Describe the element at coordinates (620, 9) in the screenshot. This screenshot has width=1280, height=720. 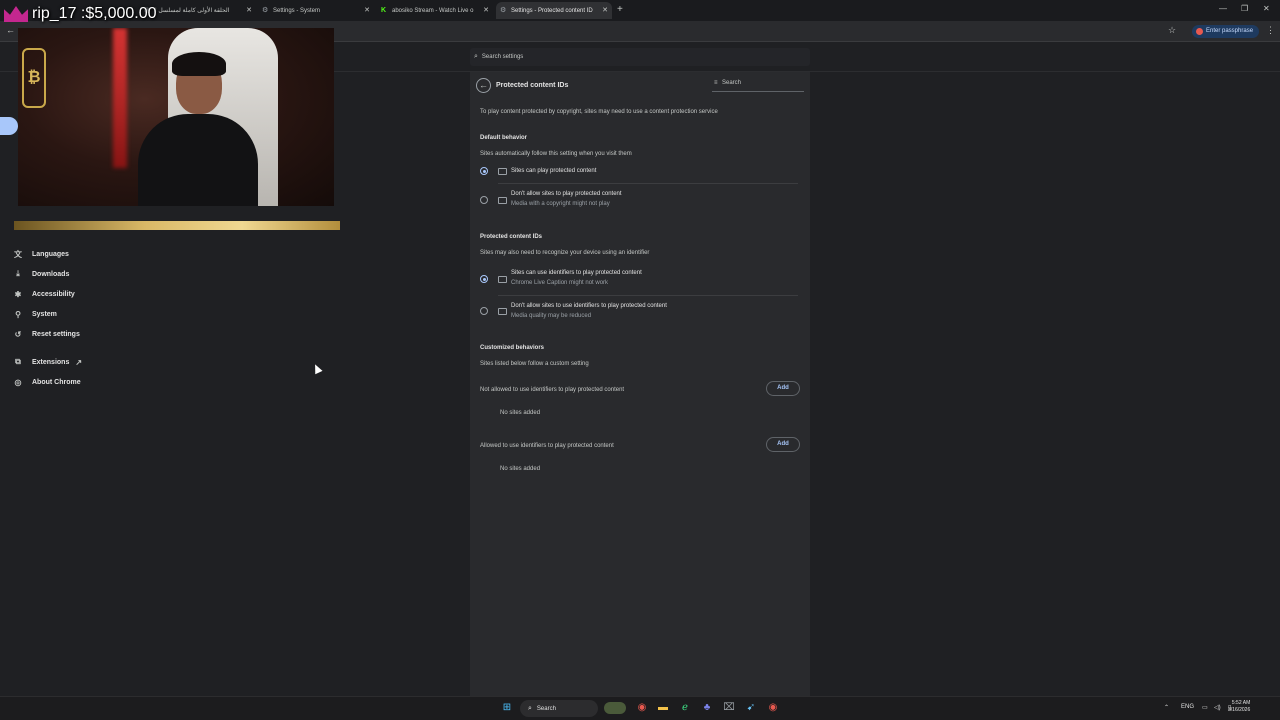
I see `new-tab-button: +` at that location.